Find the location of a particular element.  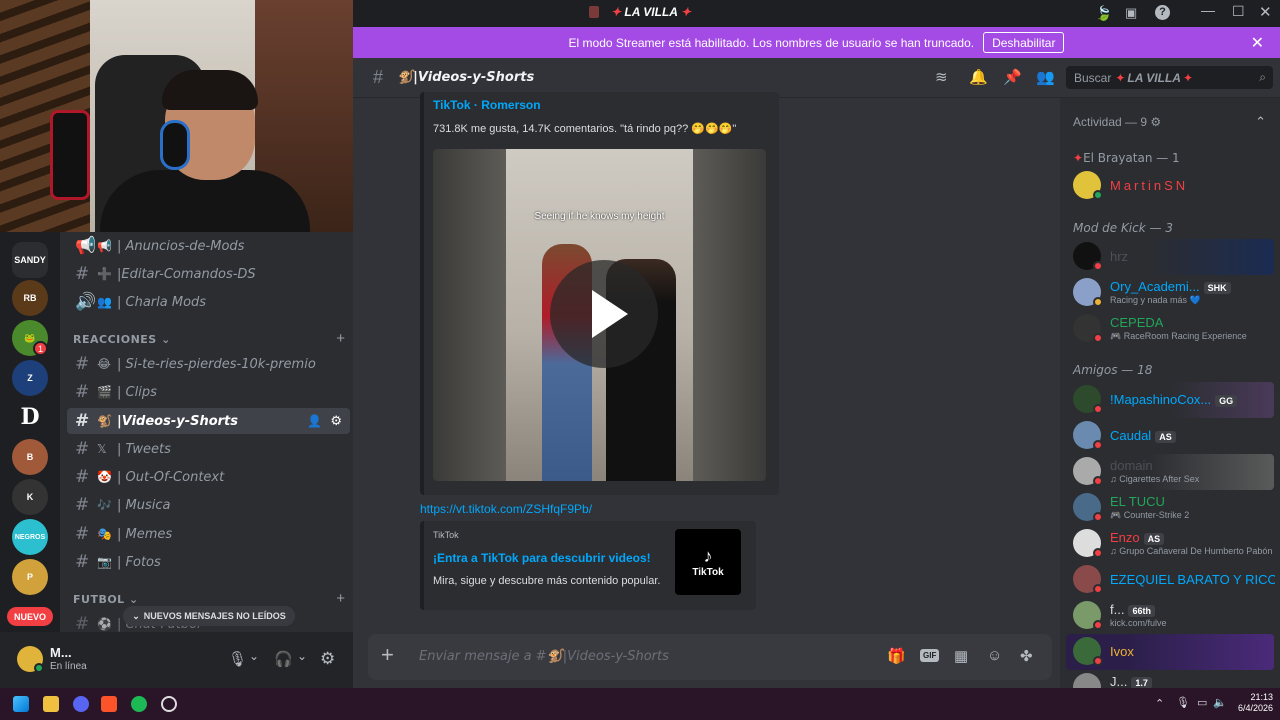

gift-icon: 🎁 is located at coordinates (896, 656).